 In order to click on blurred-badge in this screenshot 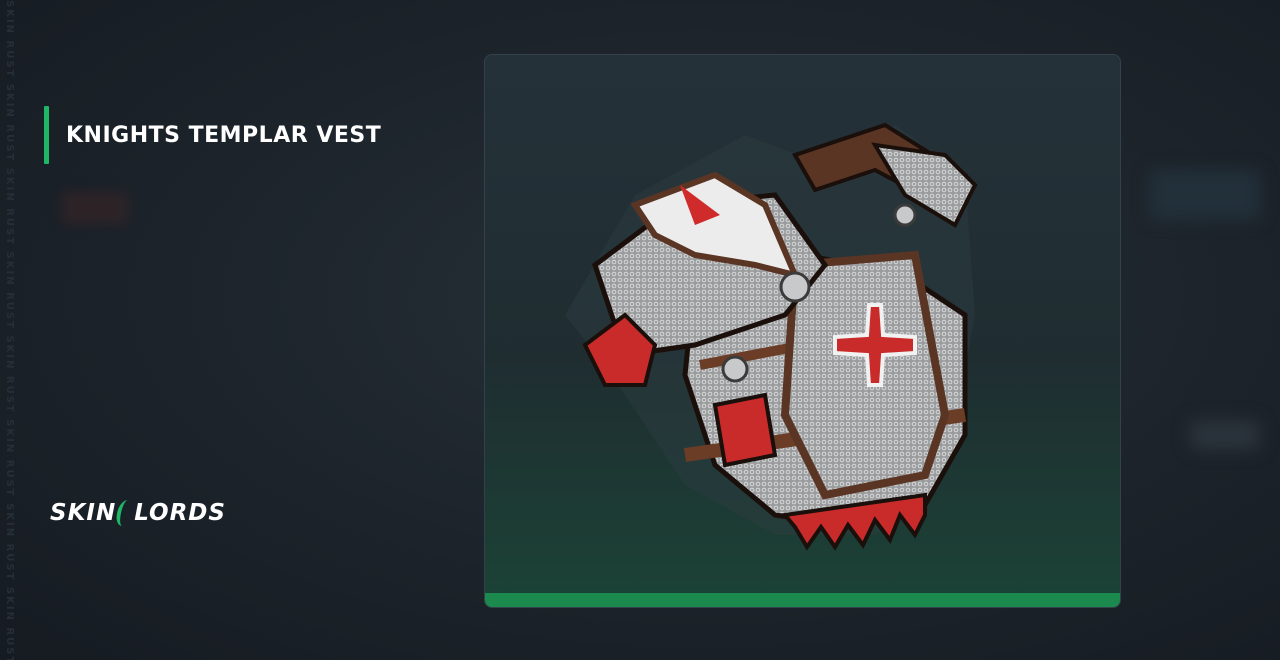, I will do `click(95, 208)`.